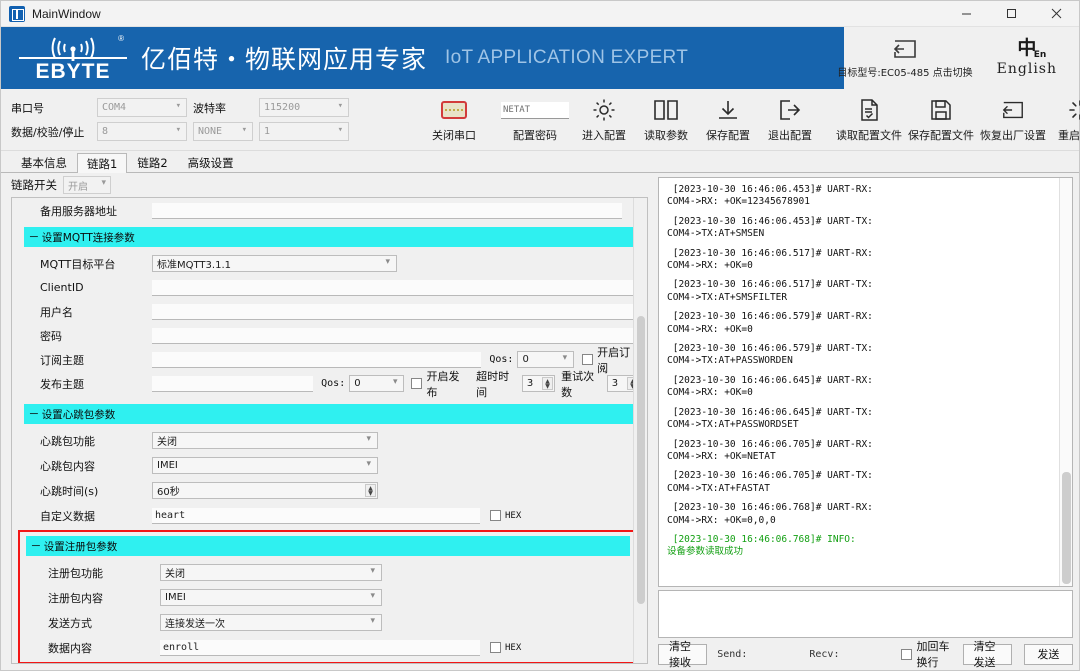  What do you see at coordinates (666, 120) in the screenshot?
I see `read-params-button: 读取参数` at bounding box center [666, 120].